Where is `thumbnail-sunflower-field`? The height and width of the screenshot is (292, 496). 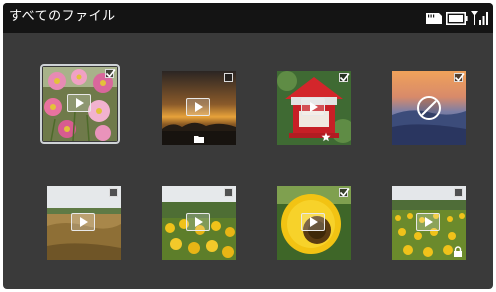
thumbnail-sunflower-field is located at coordinates (199, 223).